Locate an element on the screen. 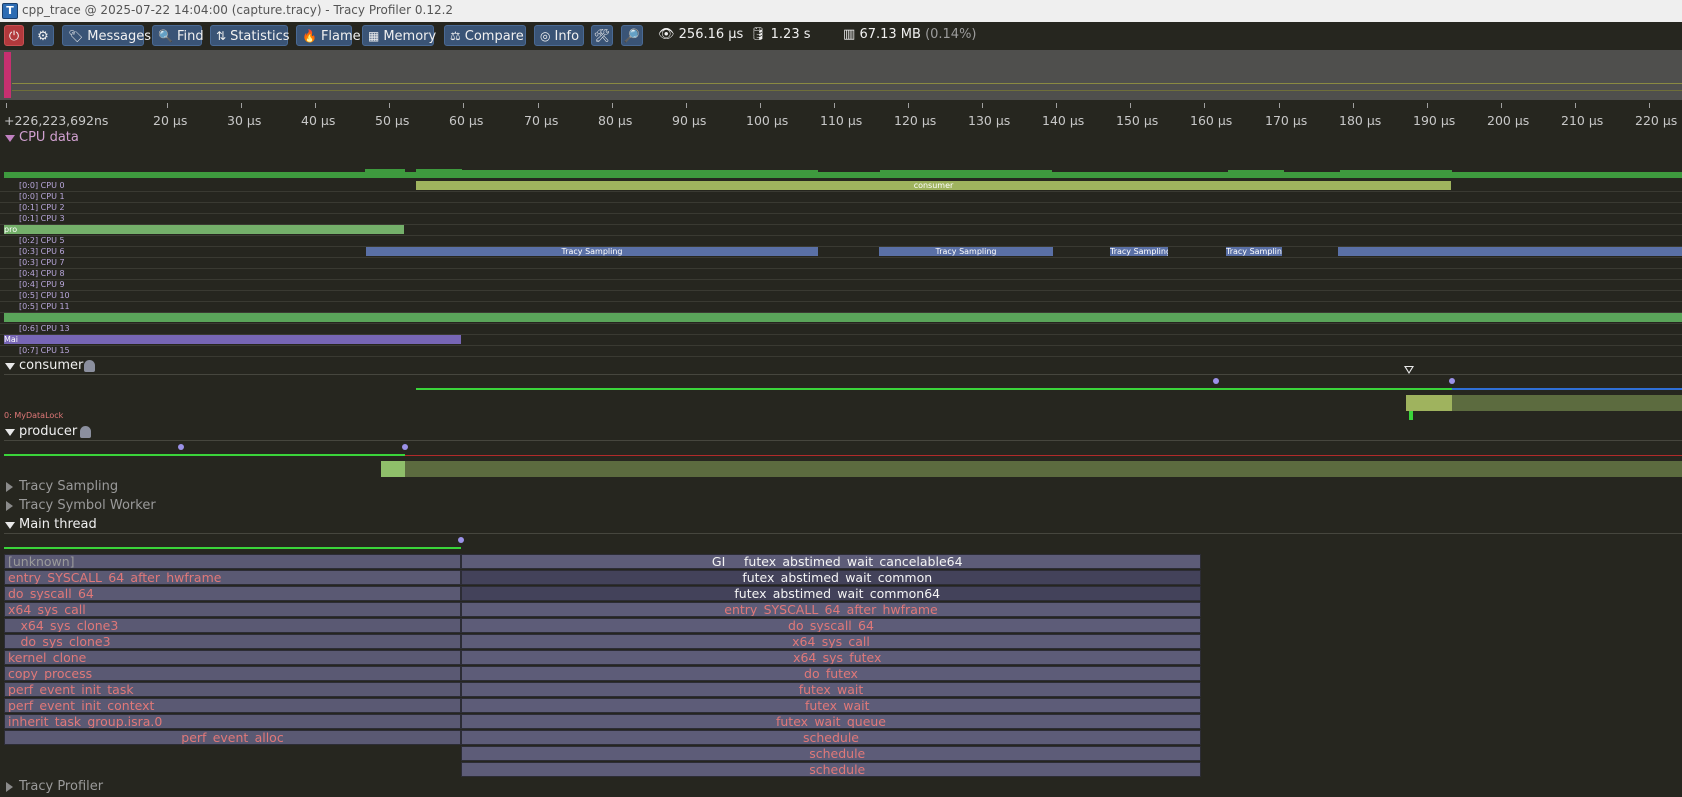 The width and height of the screenshot is (1682, 797). ruler-tick-label: 220 μs is located at coordinates (1656, 120).